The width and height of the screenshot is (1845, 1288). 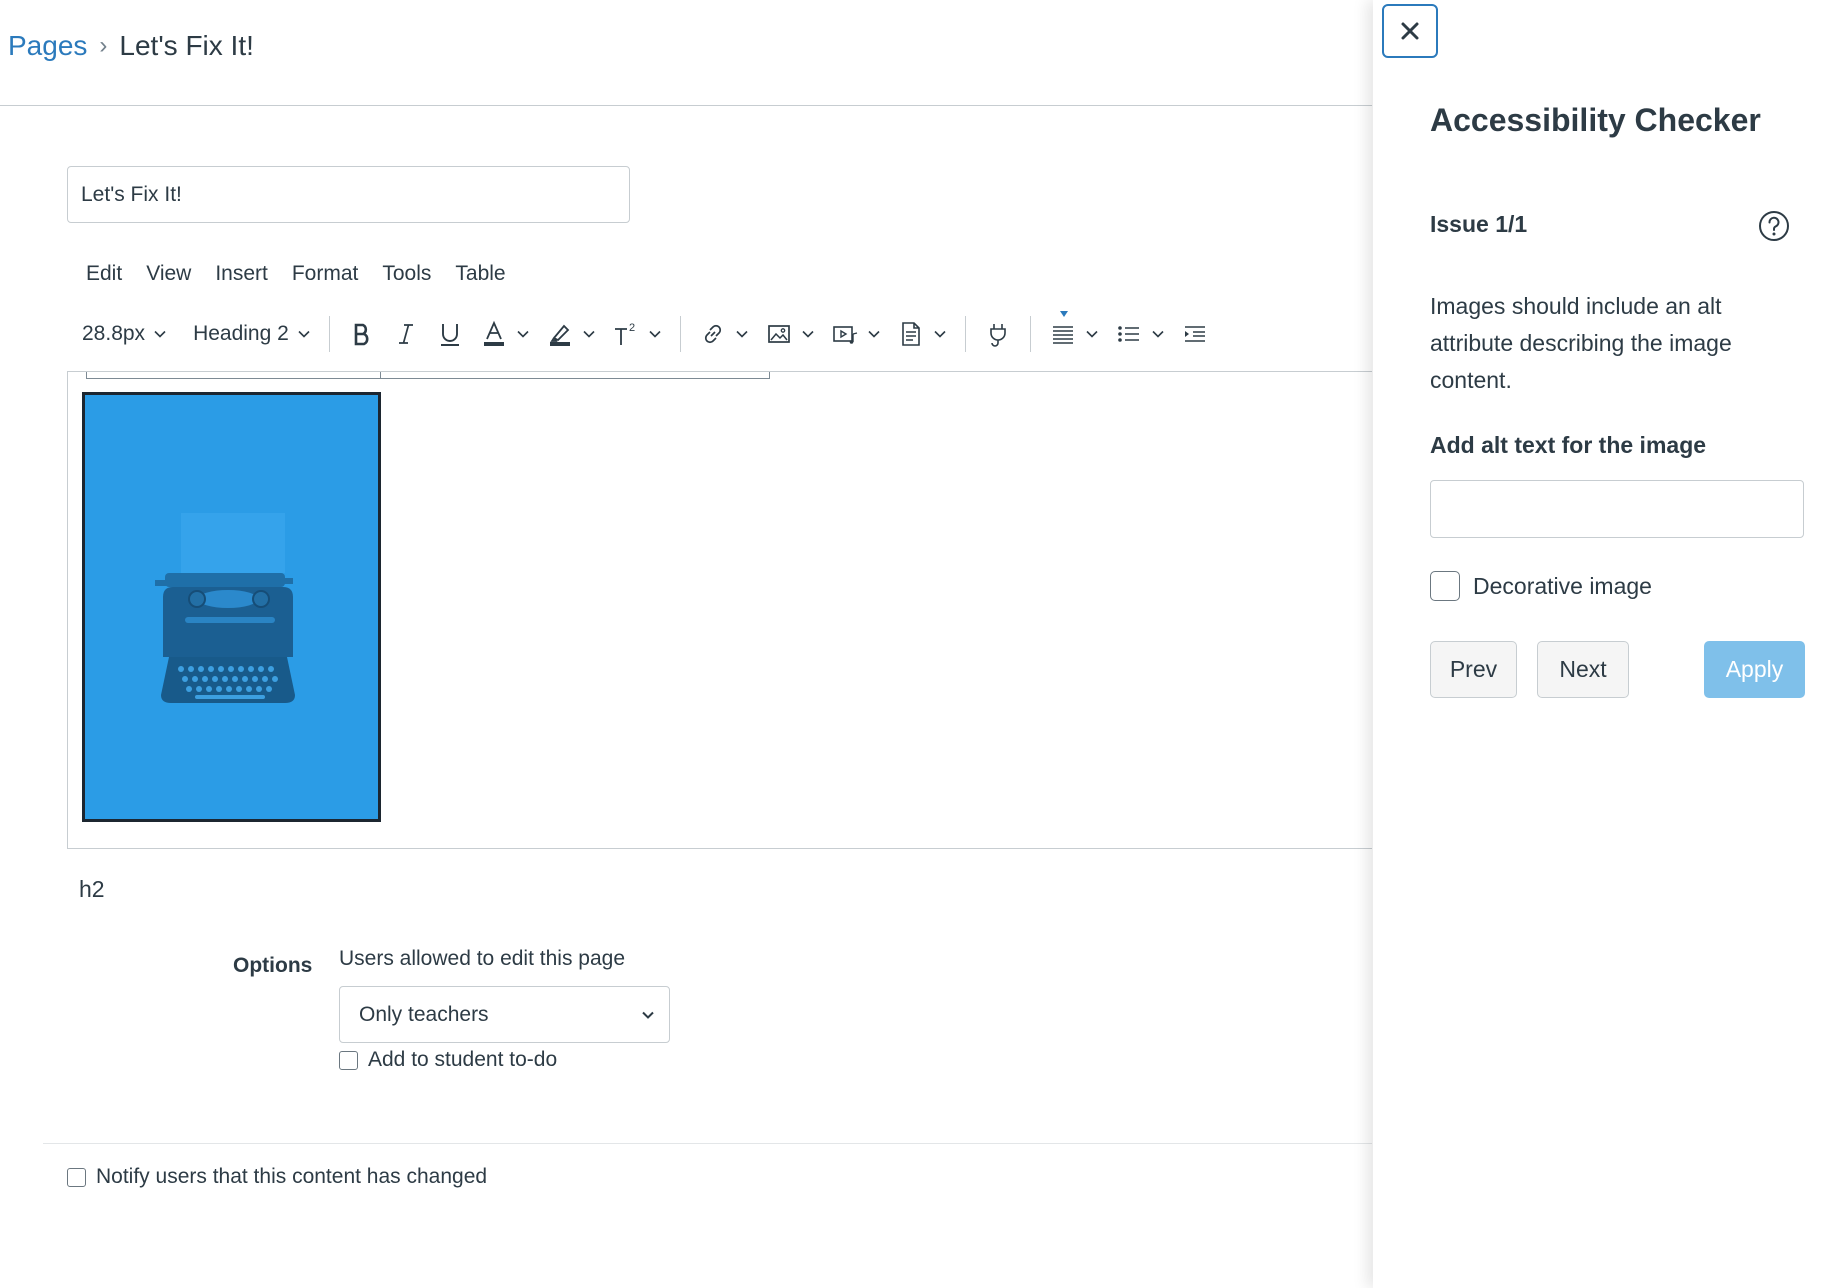 What do you see at coordinates (428, 375) in the screenshot?
I see `table-border` at bounding box center [428, 375].